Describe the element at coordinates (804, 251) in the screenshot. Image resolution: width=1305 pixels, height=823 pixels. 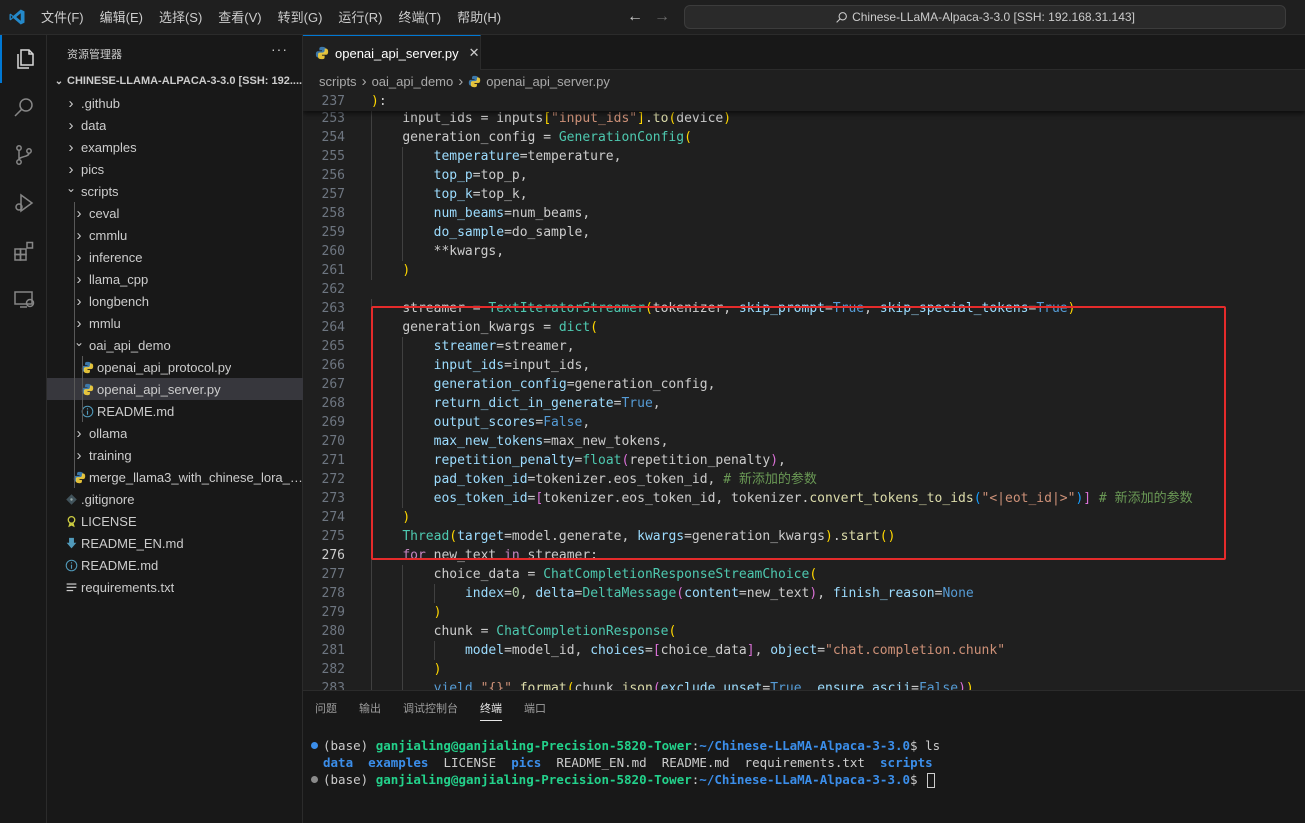
I see `code-line: 260 **kwargs,` at that location.